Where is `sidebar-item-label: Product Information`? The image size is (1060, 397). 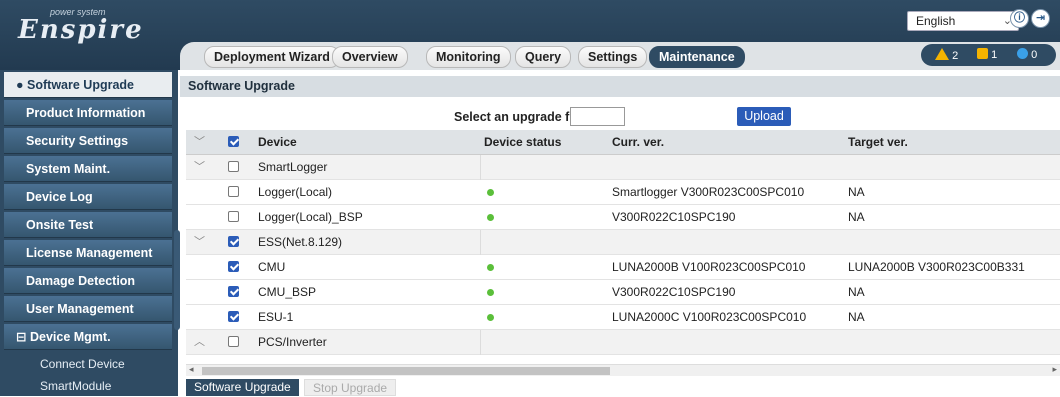 sidebar-item-label: Product Information is located at coordinates (86, 113).